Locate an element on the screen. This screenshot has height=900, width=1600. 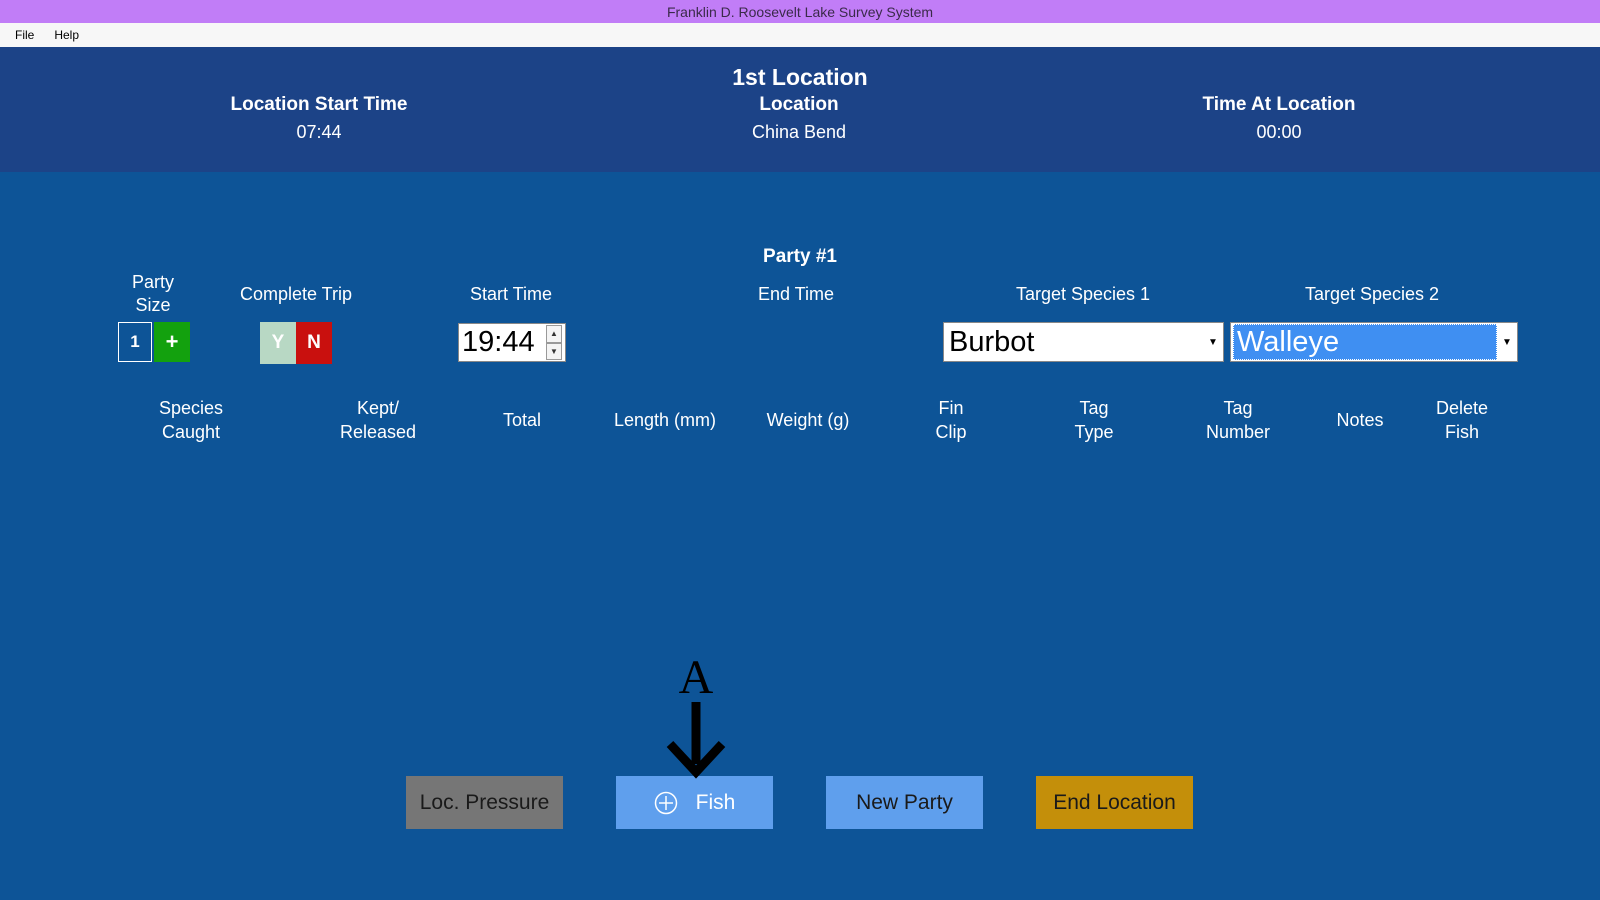
loc-pressure-label: Loc. Pressure is located at coordinates (484, 802).